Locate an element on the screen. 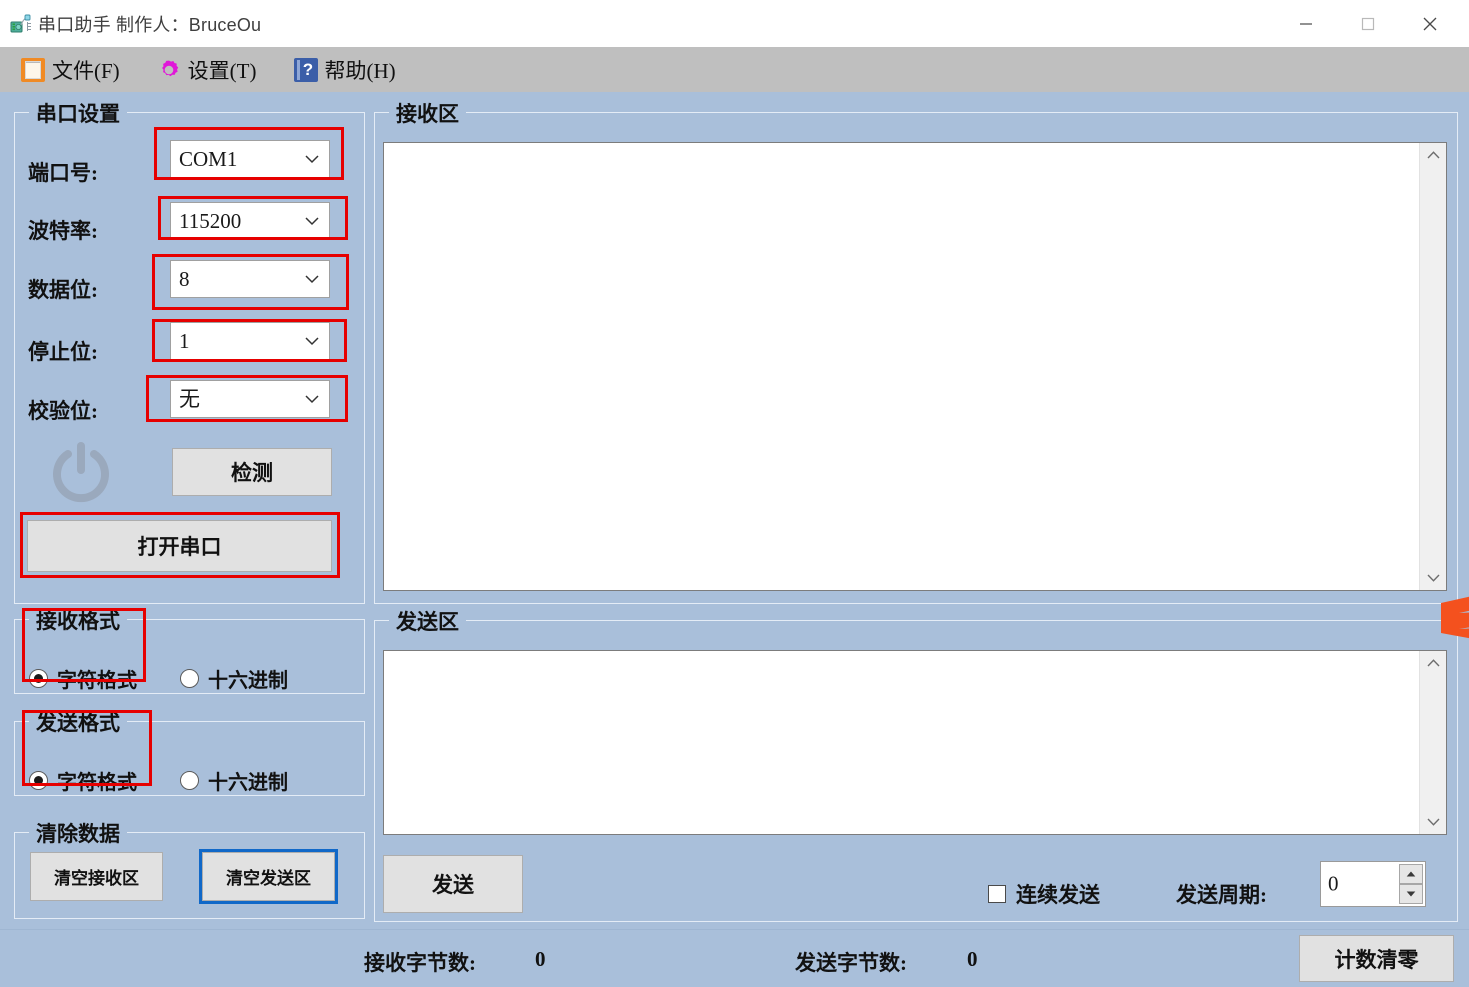  send-button: 发送 is located at coordinates (453, 884).